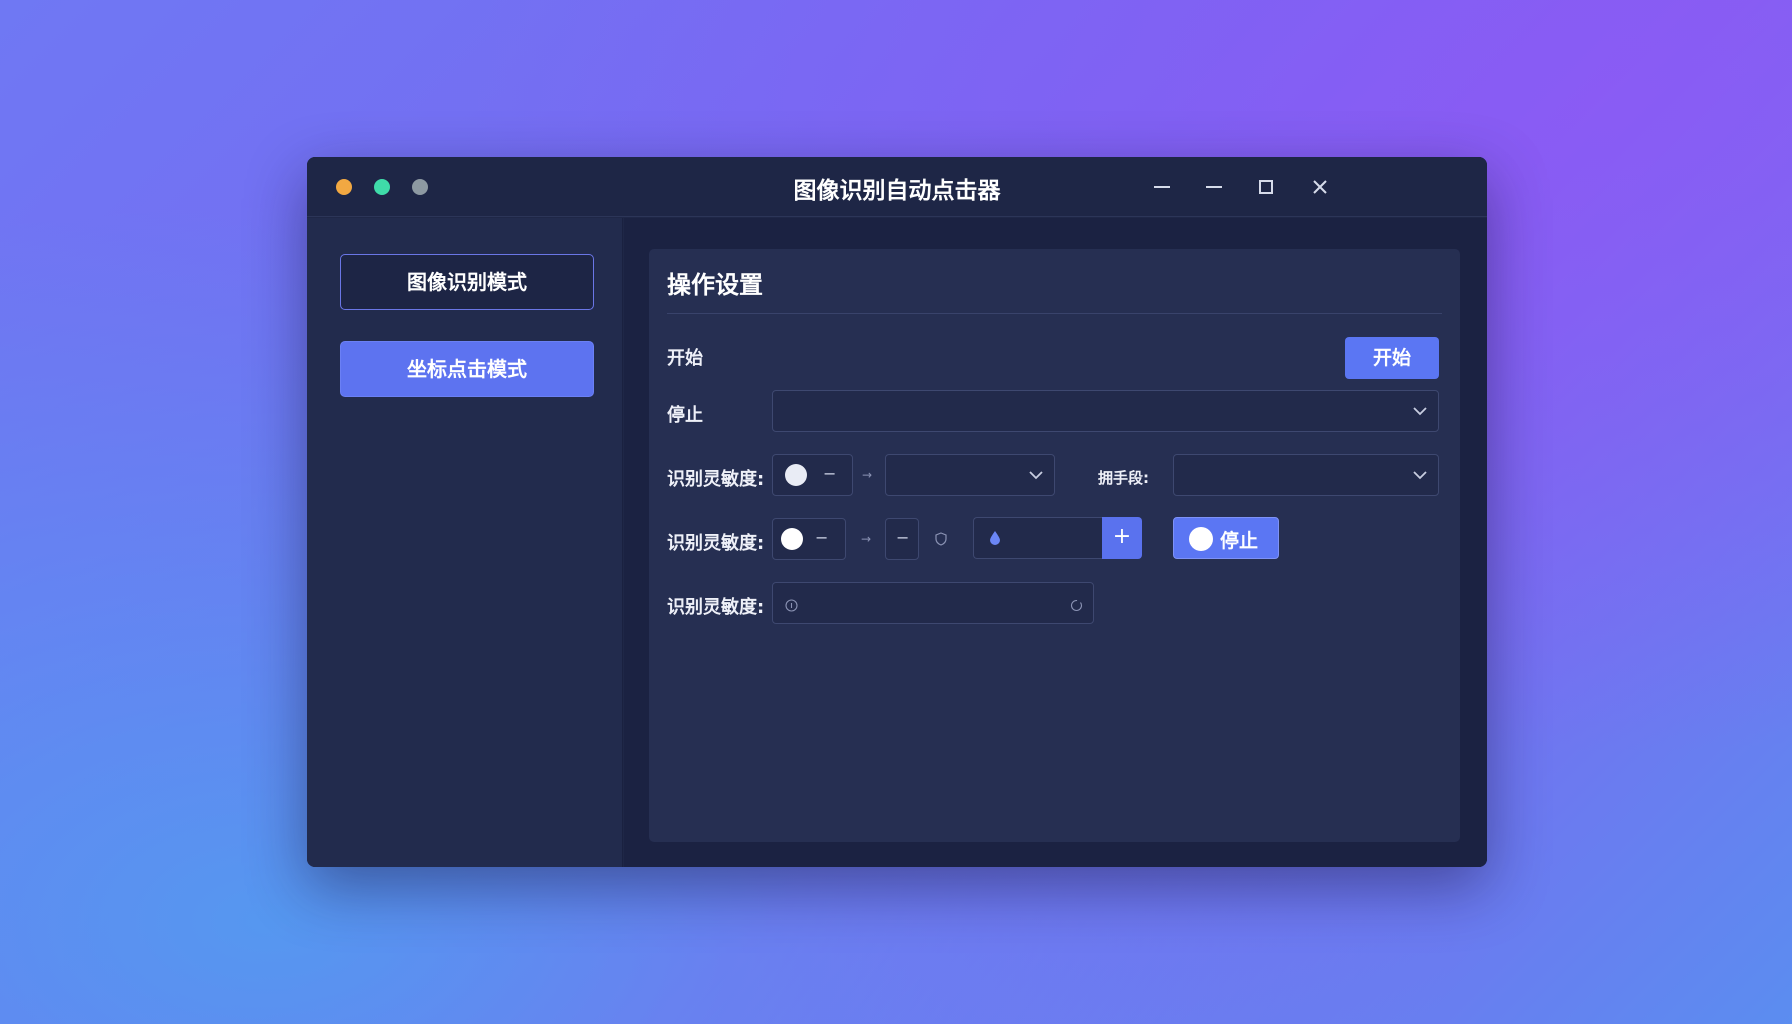  Describe the element at coordinates (1123, 478) in the screenshot. I see `side-label: 拥手段:` at that location.